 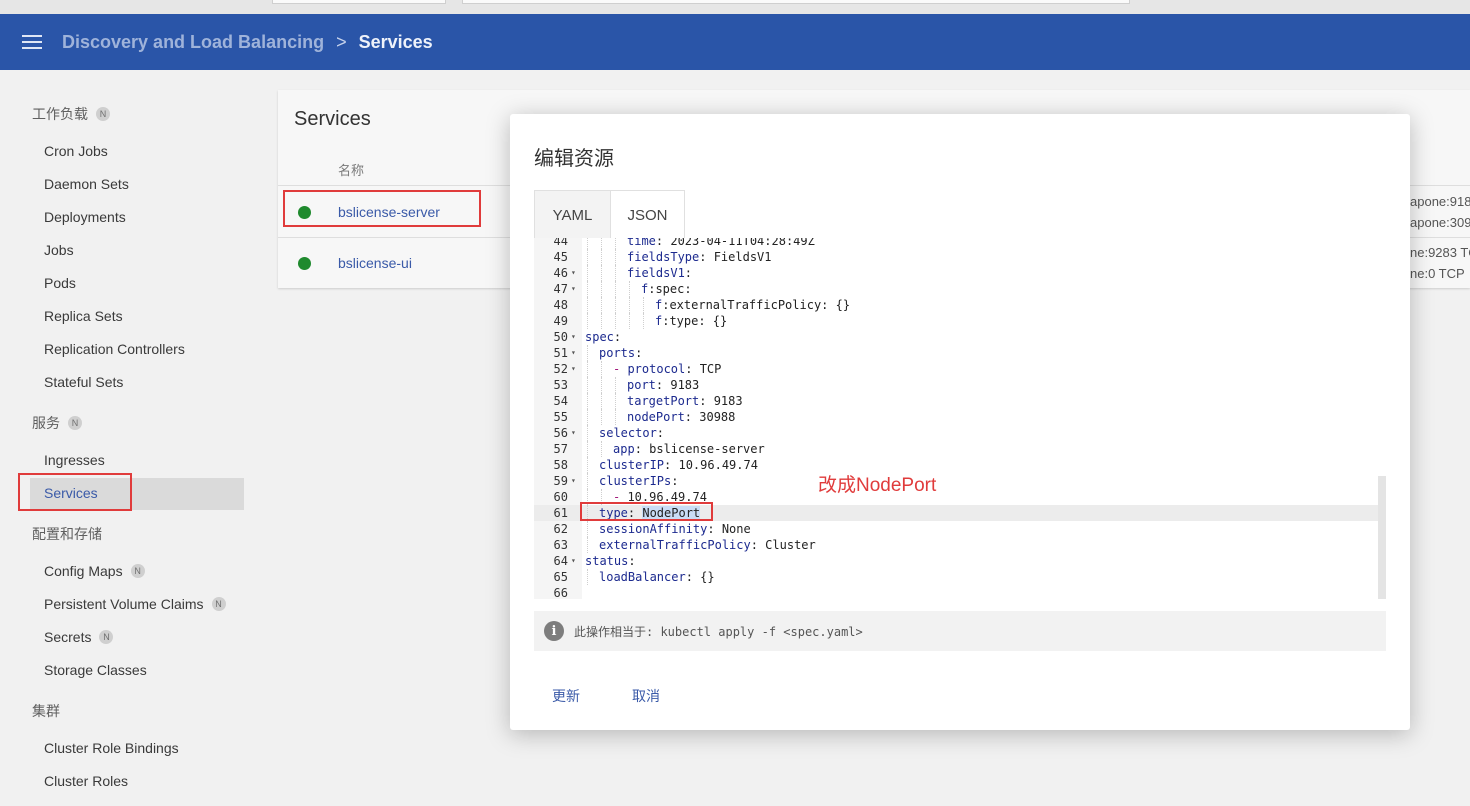 I want to click on sidebar-item-stateful-sets: Stateful Sets, so click(x=83, y=382).